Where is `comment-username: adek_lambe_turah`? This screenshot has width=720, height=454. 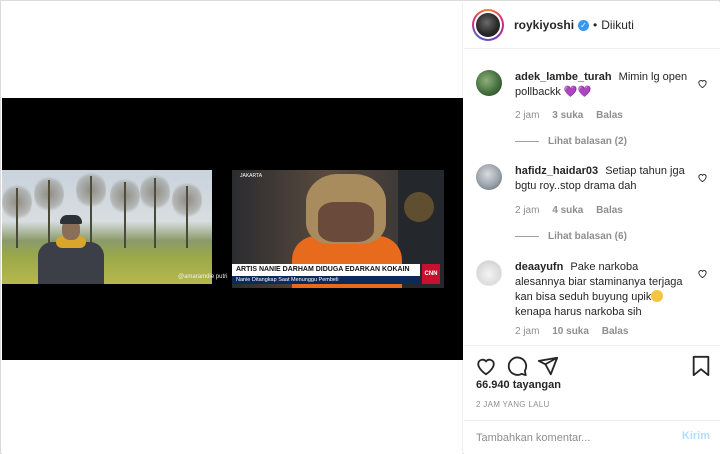 comment-username: adek_lambe_turah is located at coordinates (563, 77).